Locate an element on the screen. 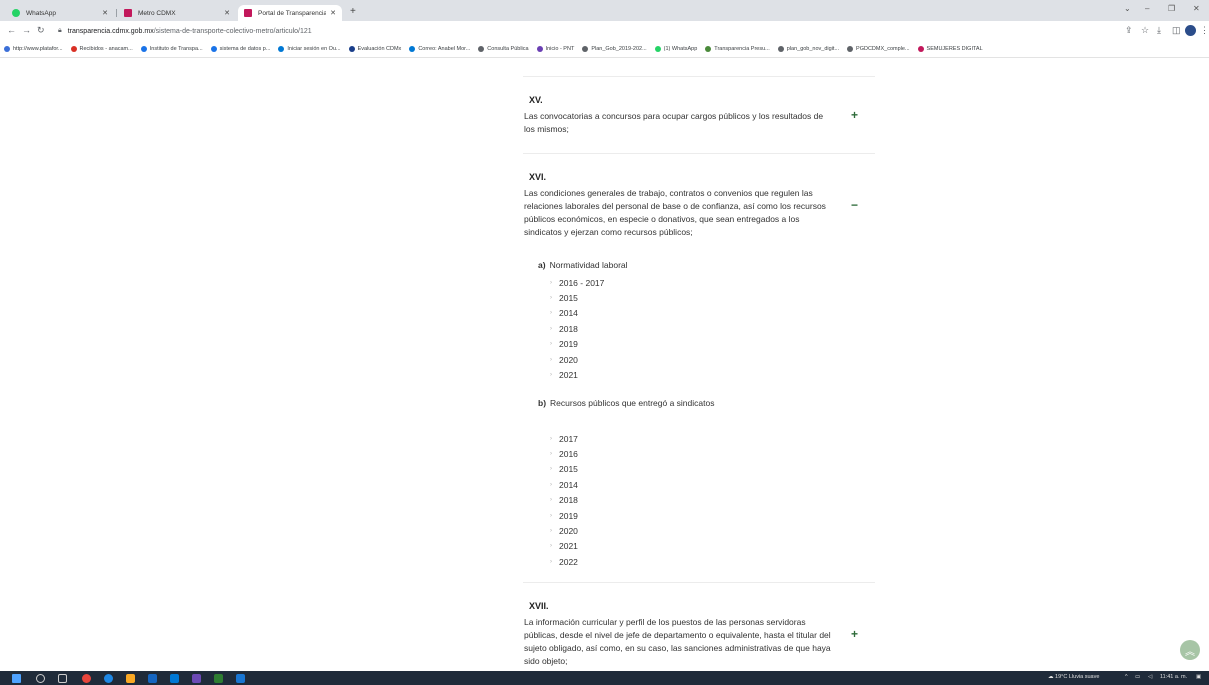  bookmark-favicon-icon is located at coordinates (7, 49).